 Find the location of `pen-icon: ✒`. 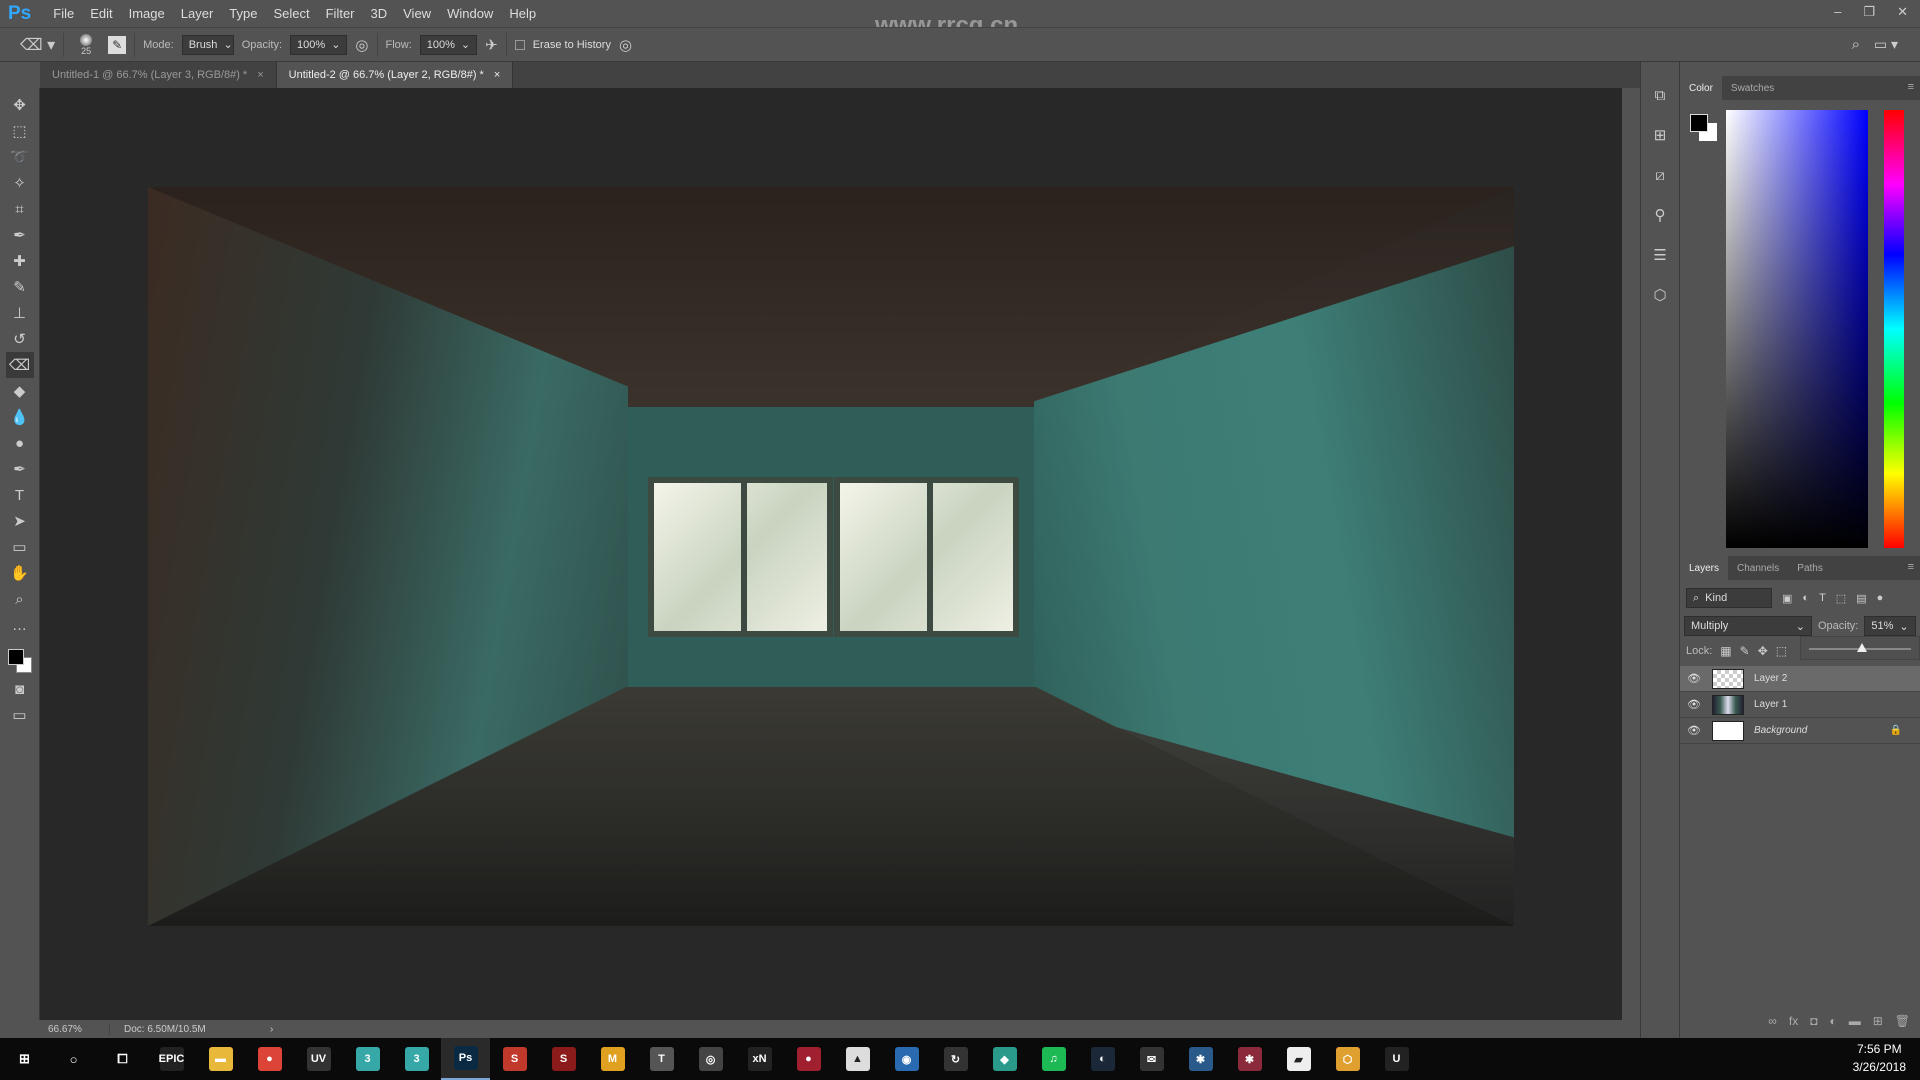

pen-icon: ✒ is located at coordinates (20, 469).